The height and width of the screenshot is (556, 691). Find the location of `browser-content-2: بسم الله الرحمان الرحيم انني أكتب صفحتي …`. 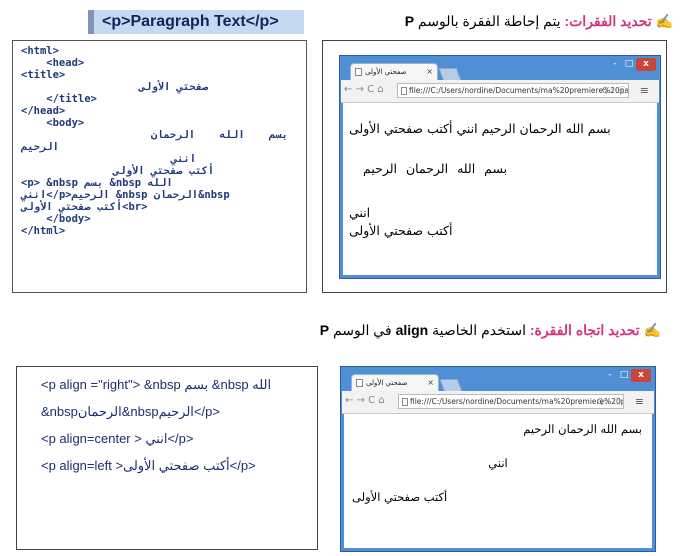

browser-content-2: بسم الله الرحمان الرحيم انني أكتب صفحتي … is located at coordinates (498, 481).